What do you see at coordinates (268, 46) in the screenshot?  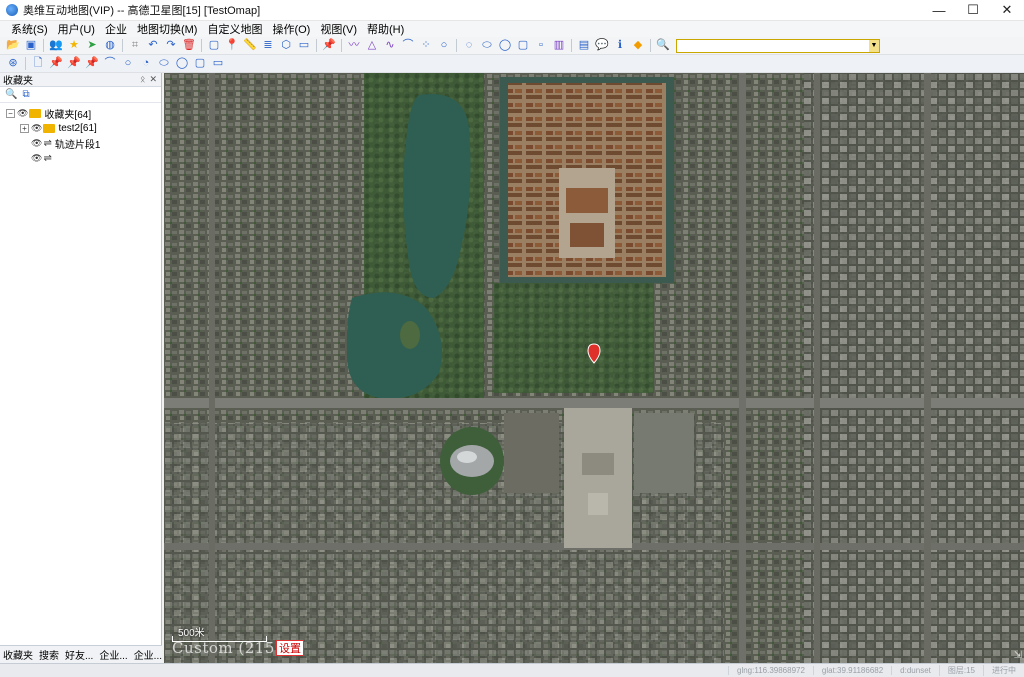 I see `layers-icon: ≣` at bounding box center [268, 46].